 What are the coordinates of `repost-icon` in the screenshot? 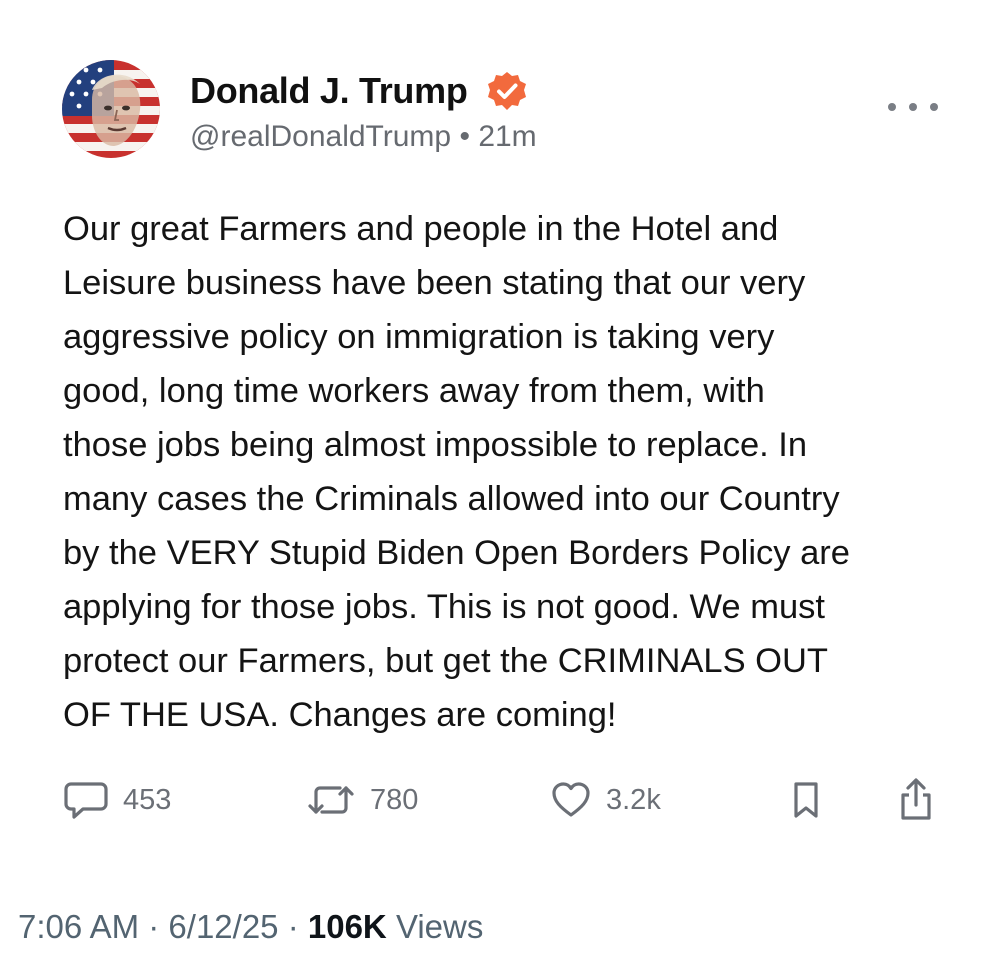 It's located at (331, 800).